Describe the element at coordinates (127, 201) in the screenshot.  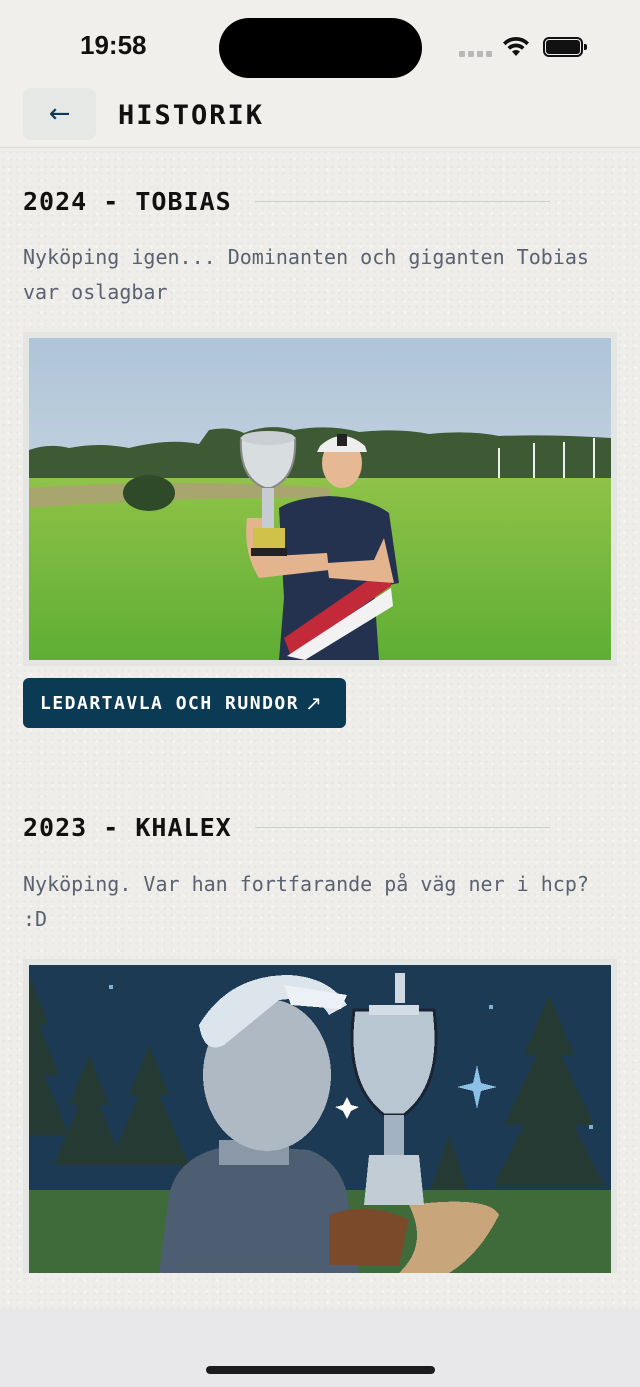
I see `entry-title-2024: 2024 - TOBIAS` at that location.